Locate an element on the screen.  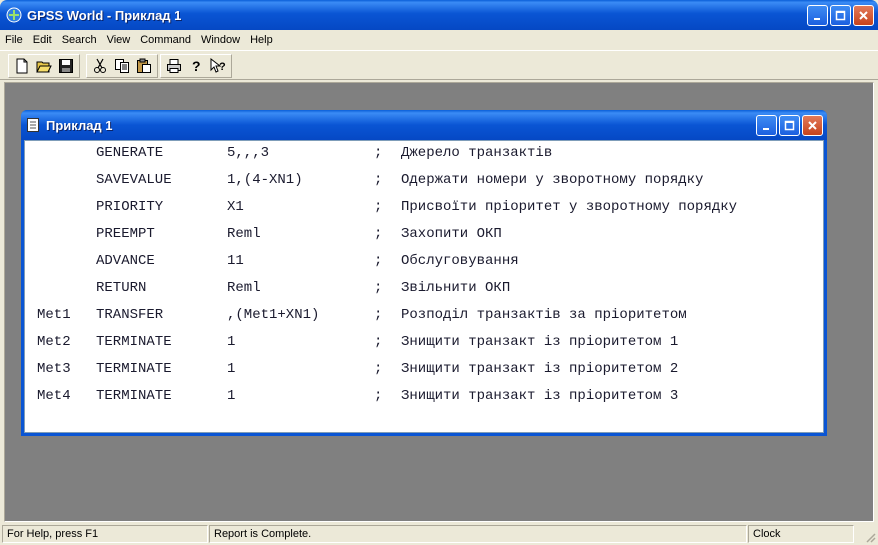
menu-command: Command is located at coordinates (165, 40).